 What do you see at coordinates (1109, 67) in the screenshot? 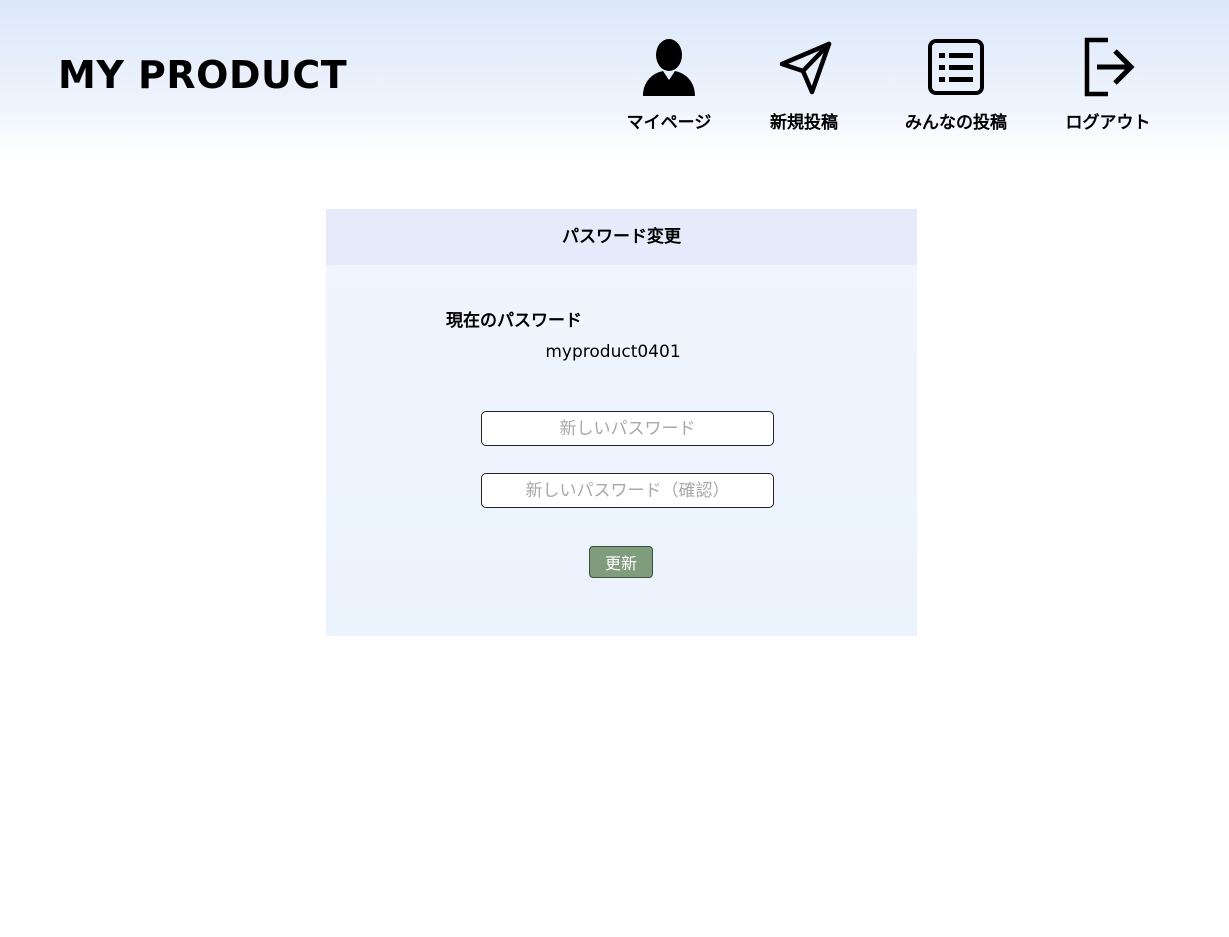
I see `logout-icon` at bounding box center [1109, 67].